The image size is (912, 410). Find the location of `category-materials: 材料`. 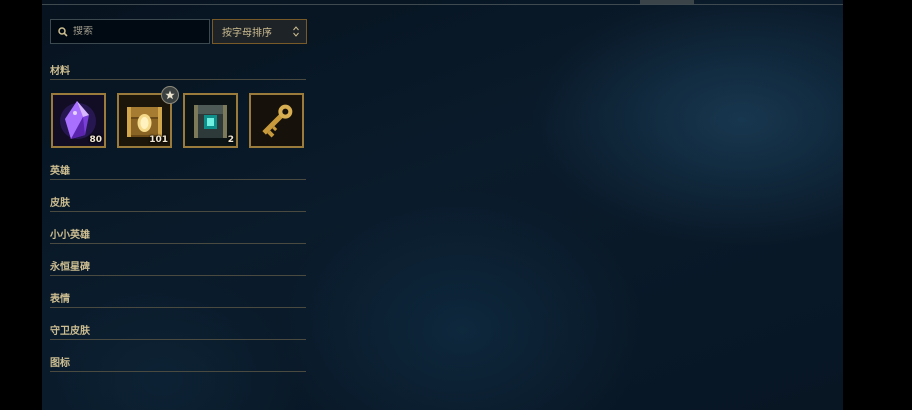

category-materials: 材料 is located at coordinates (178, 72).